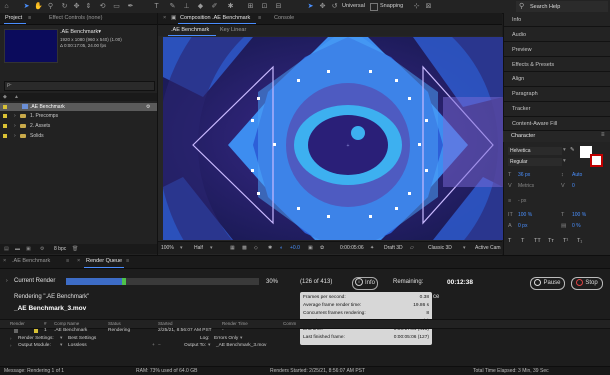 The width and height of the screenshot is (610, 375). I want to click on panel-info: Info, so click(516, 20).